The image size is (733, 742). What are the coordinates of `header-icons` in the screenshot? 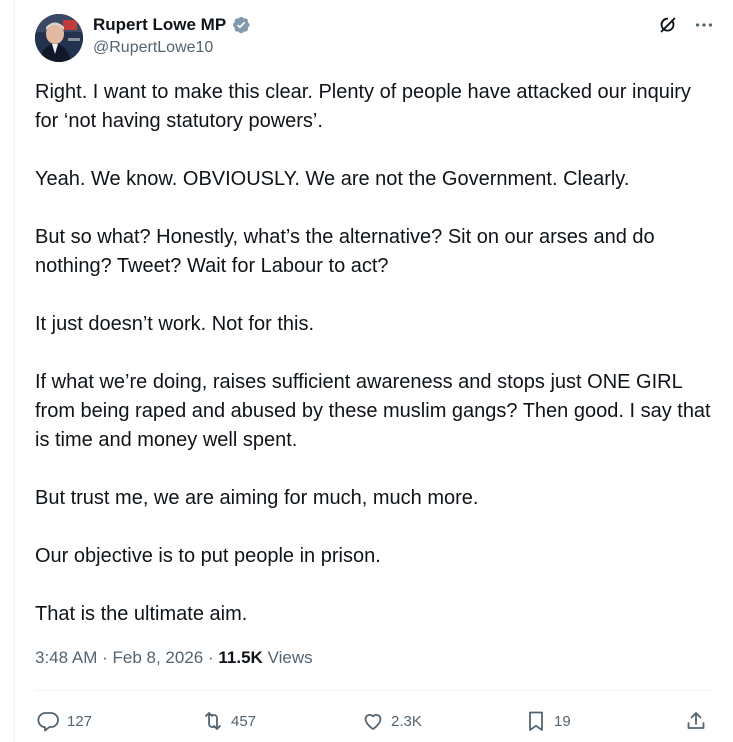 It's located at (686, 25).